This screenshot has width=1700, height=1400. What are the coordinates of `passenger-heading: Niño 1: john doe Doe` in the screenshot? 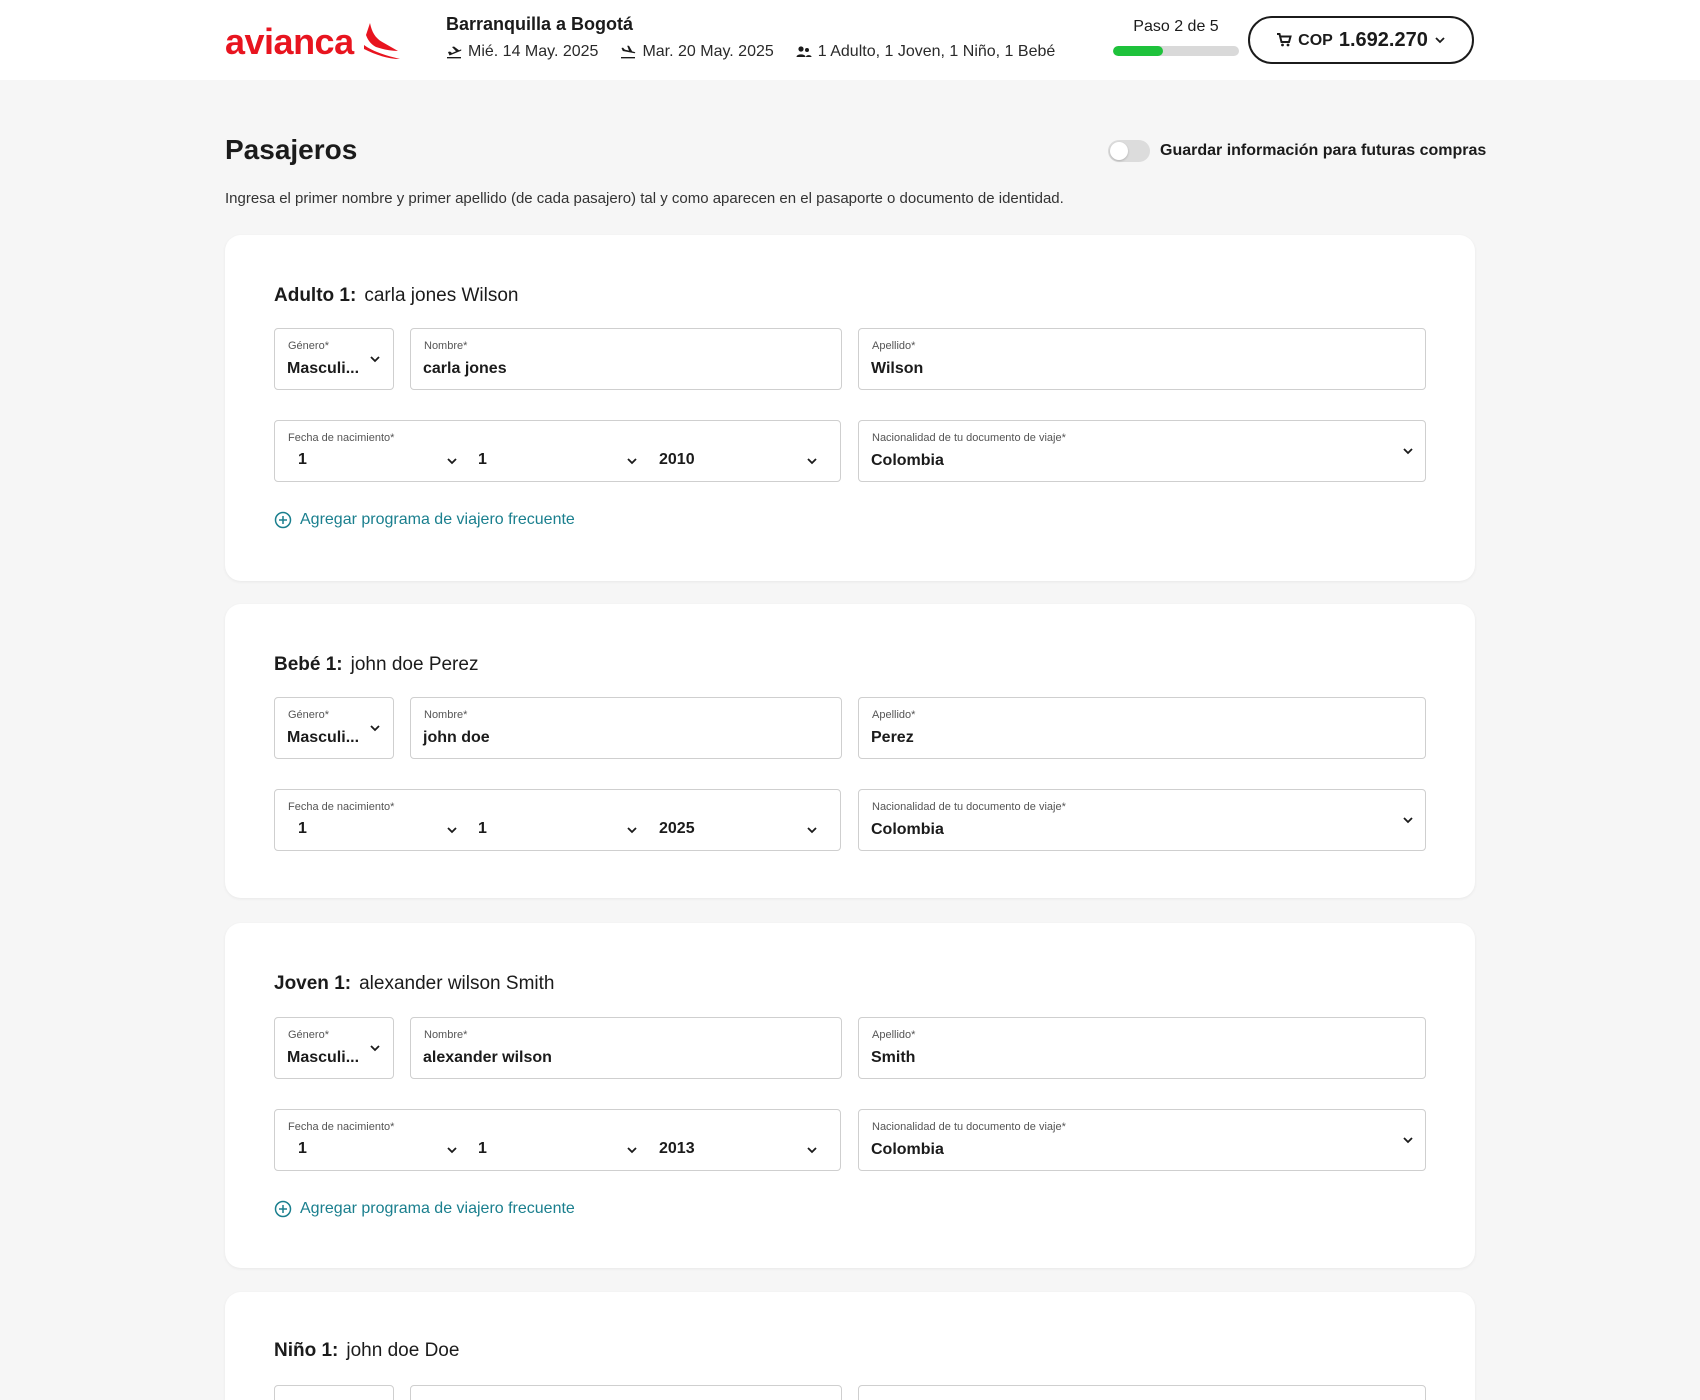 It's located at (366, 1351).